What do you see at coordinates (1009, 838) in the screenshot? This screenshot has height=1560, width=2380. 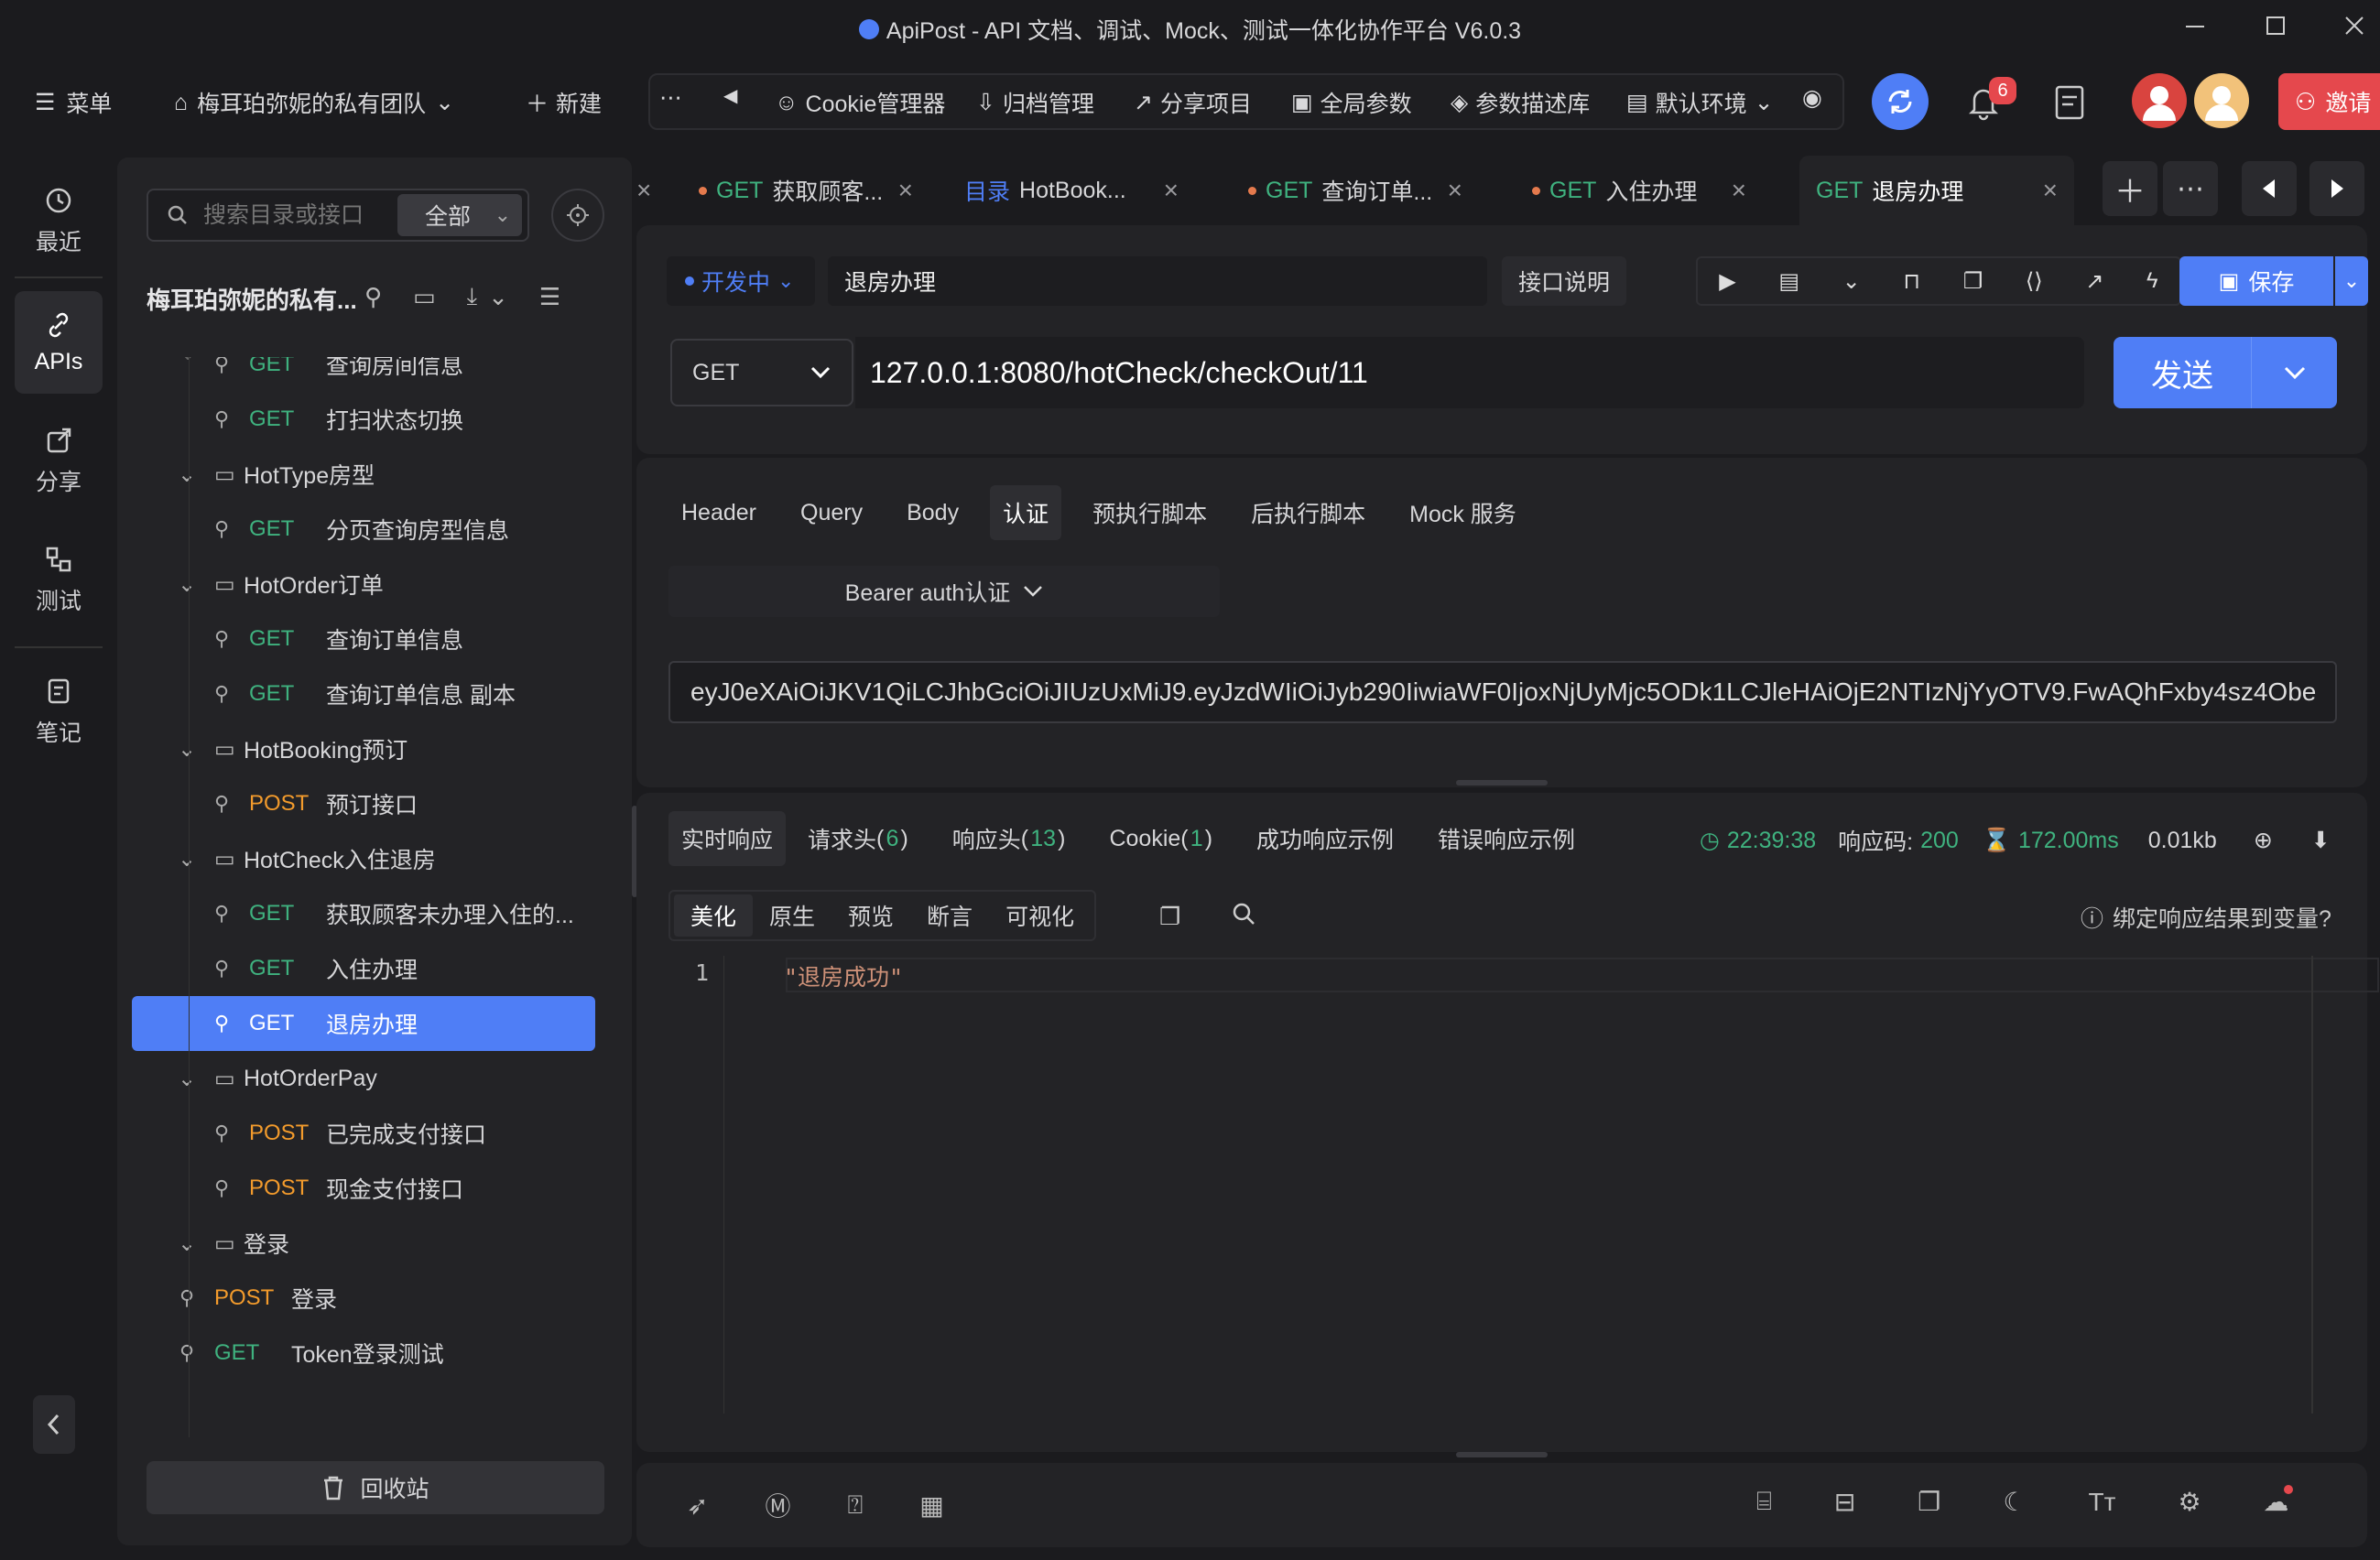 I see `tab-response-headers: 响应头( 13 )` at bounding box center [1009, 838].